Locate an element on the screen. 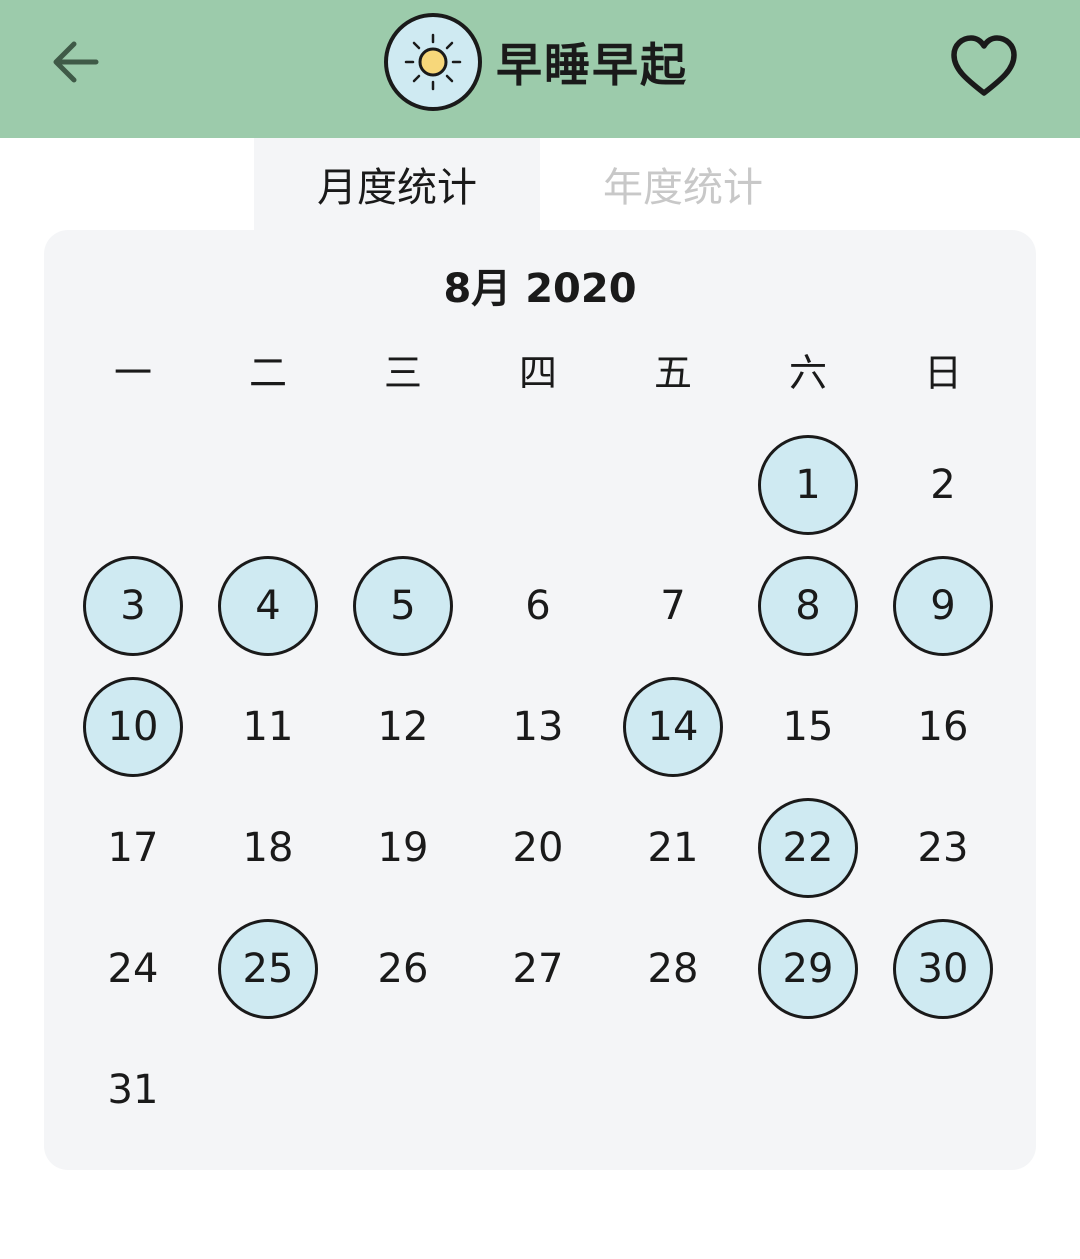 The width and height of the screenshot is (1080, 1259). heart-outline-icon is located at coordinates (984, 65).